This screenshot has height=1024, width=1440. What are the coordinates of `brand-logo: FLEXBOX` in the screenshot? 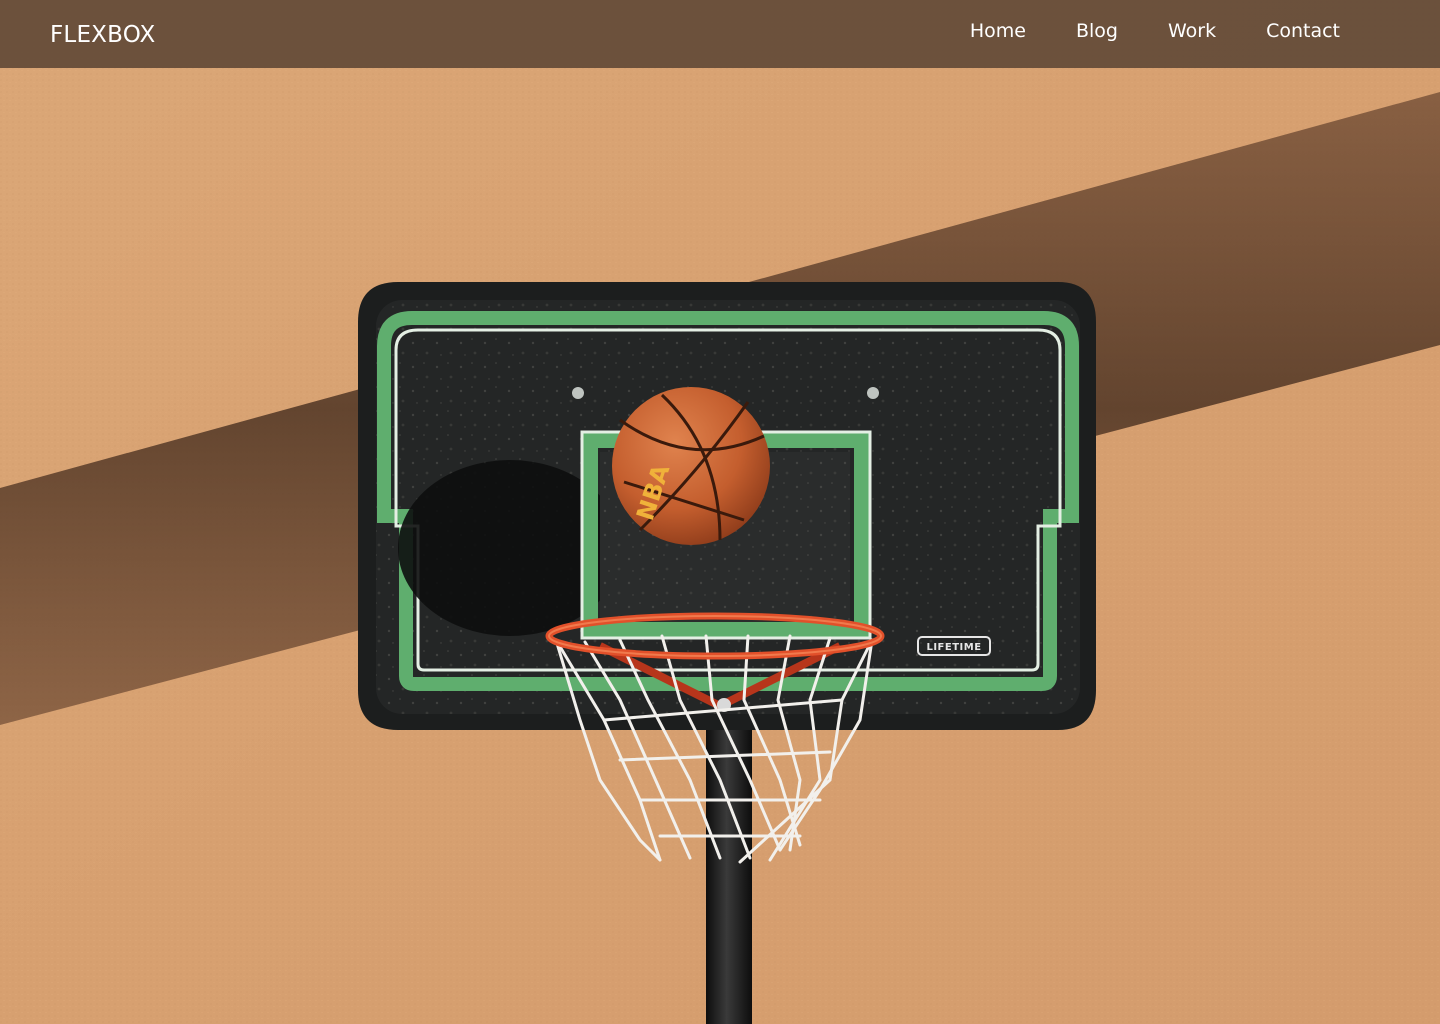 It's located at (103, 34).